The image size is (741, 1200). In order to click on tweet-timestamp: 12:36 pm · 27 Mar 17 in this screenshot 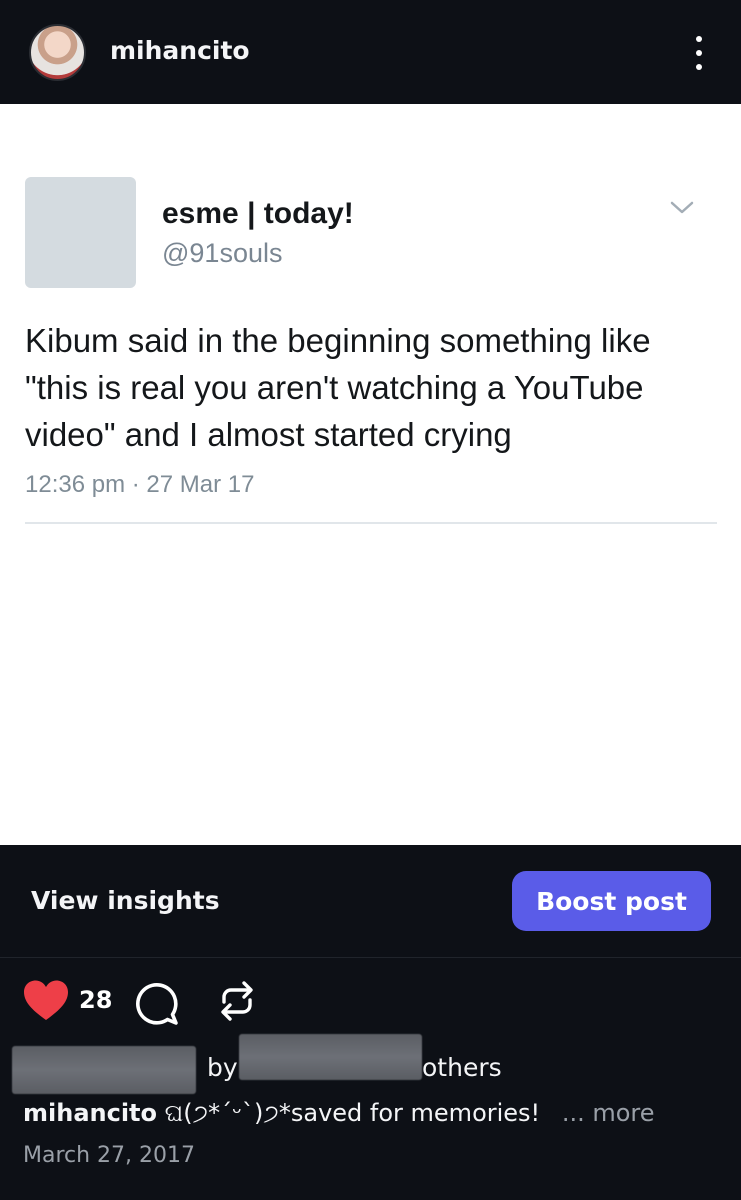, I will do `click(140, 484)`.